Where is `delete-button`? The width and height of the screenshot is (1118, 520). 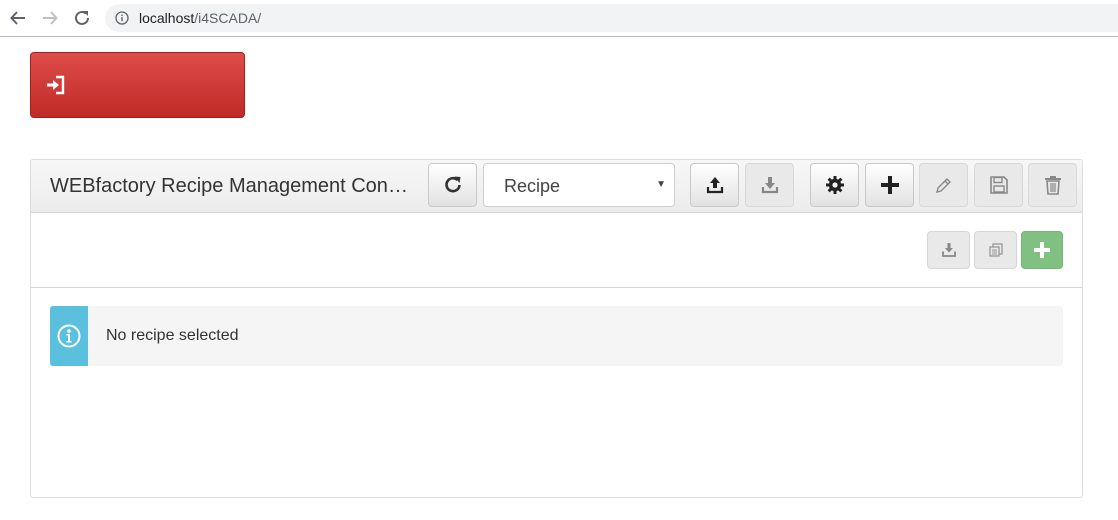
delete-button is located at coordinates (1052, 185).